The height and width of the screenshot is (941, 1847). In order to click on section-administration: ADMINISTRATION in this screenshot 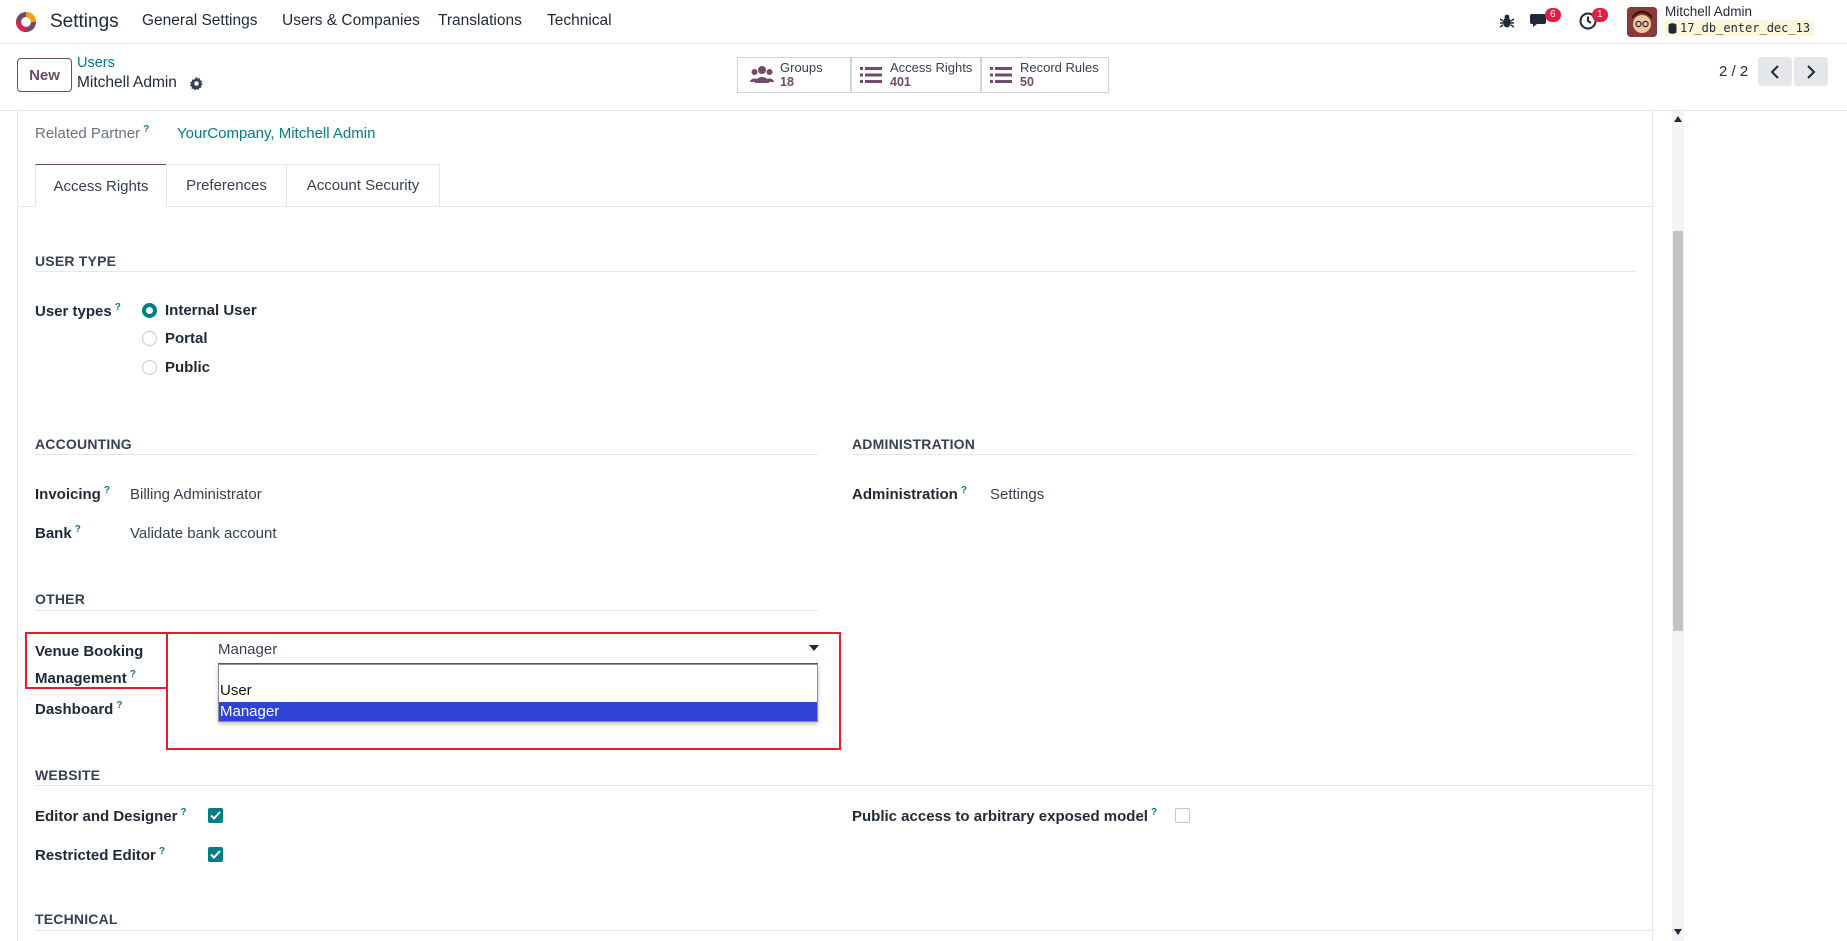, I will do `click(914, 444)`.